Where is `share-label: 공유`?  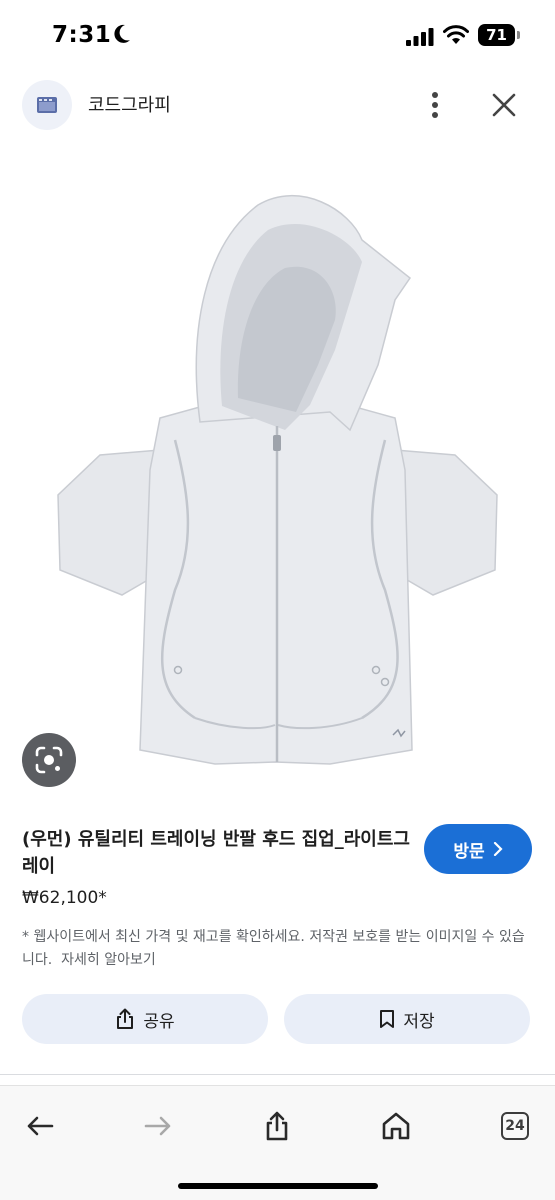 share-label: 공유 is located at coordinates (159, 1021).